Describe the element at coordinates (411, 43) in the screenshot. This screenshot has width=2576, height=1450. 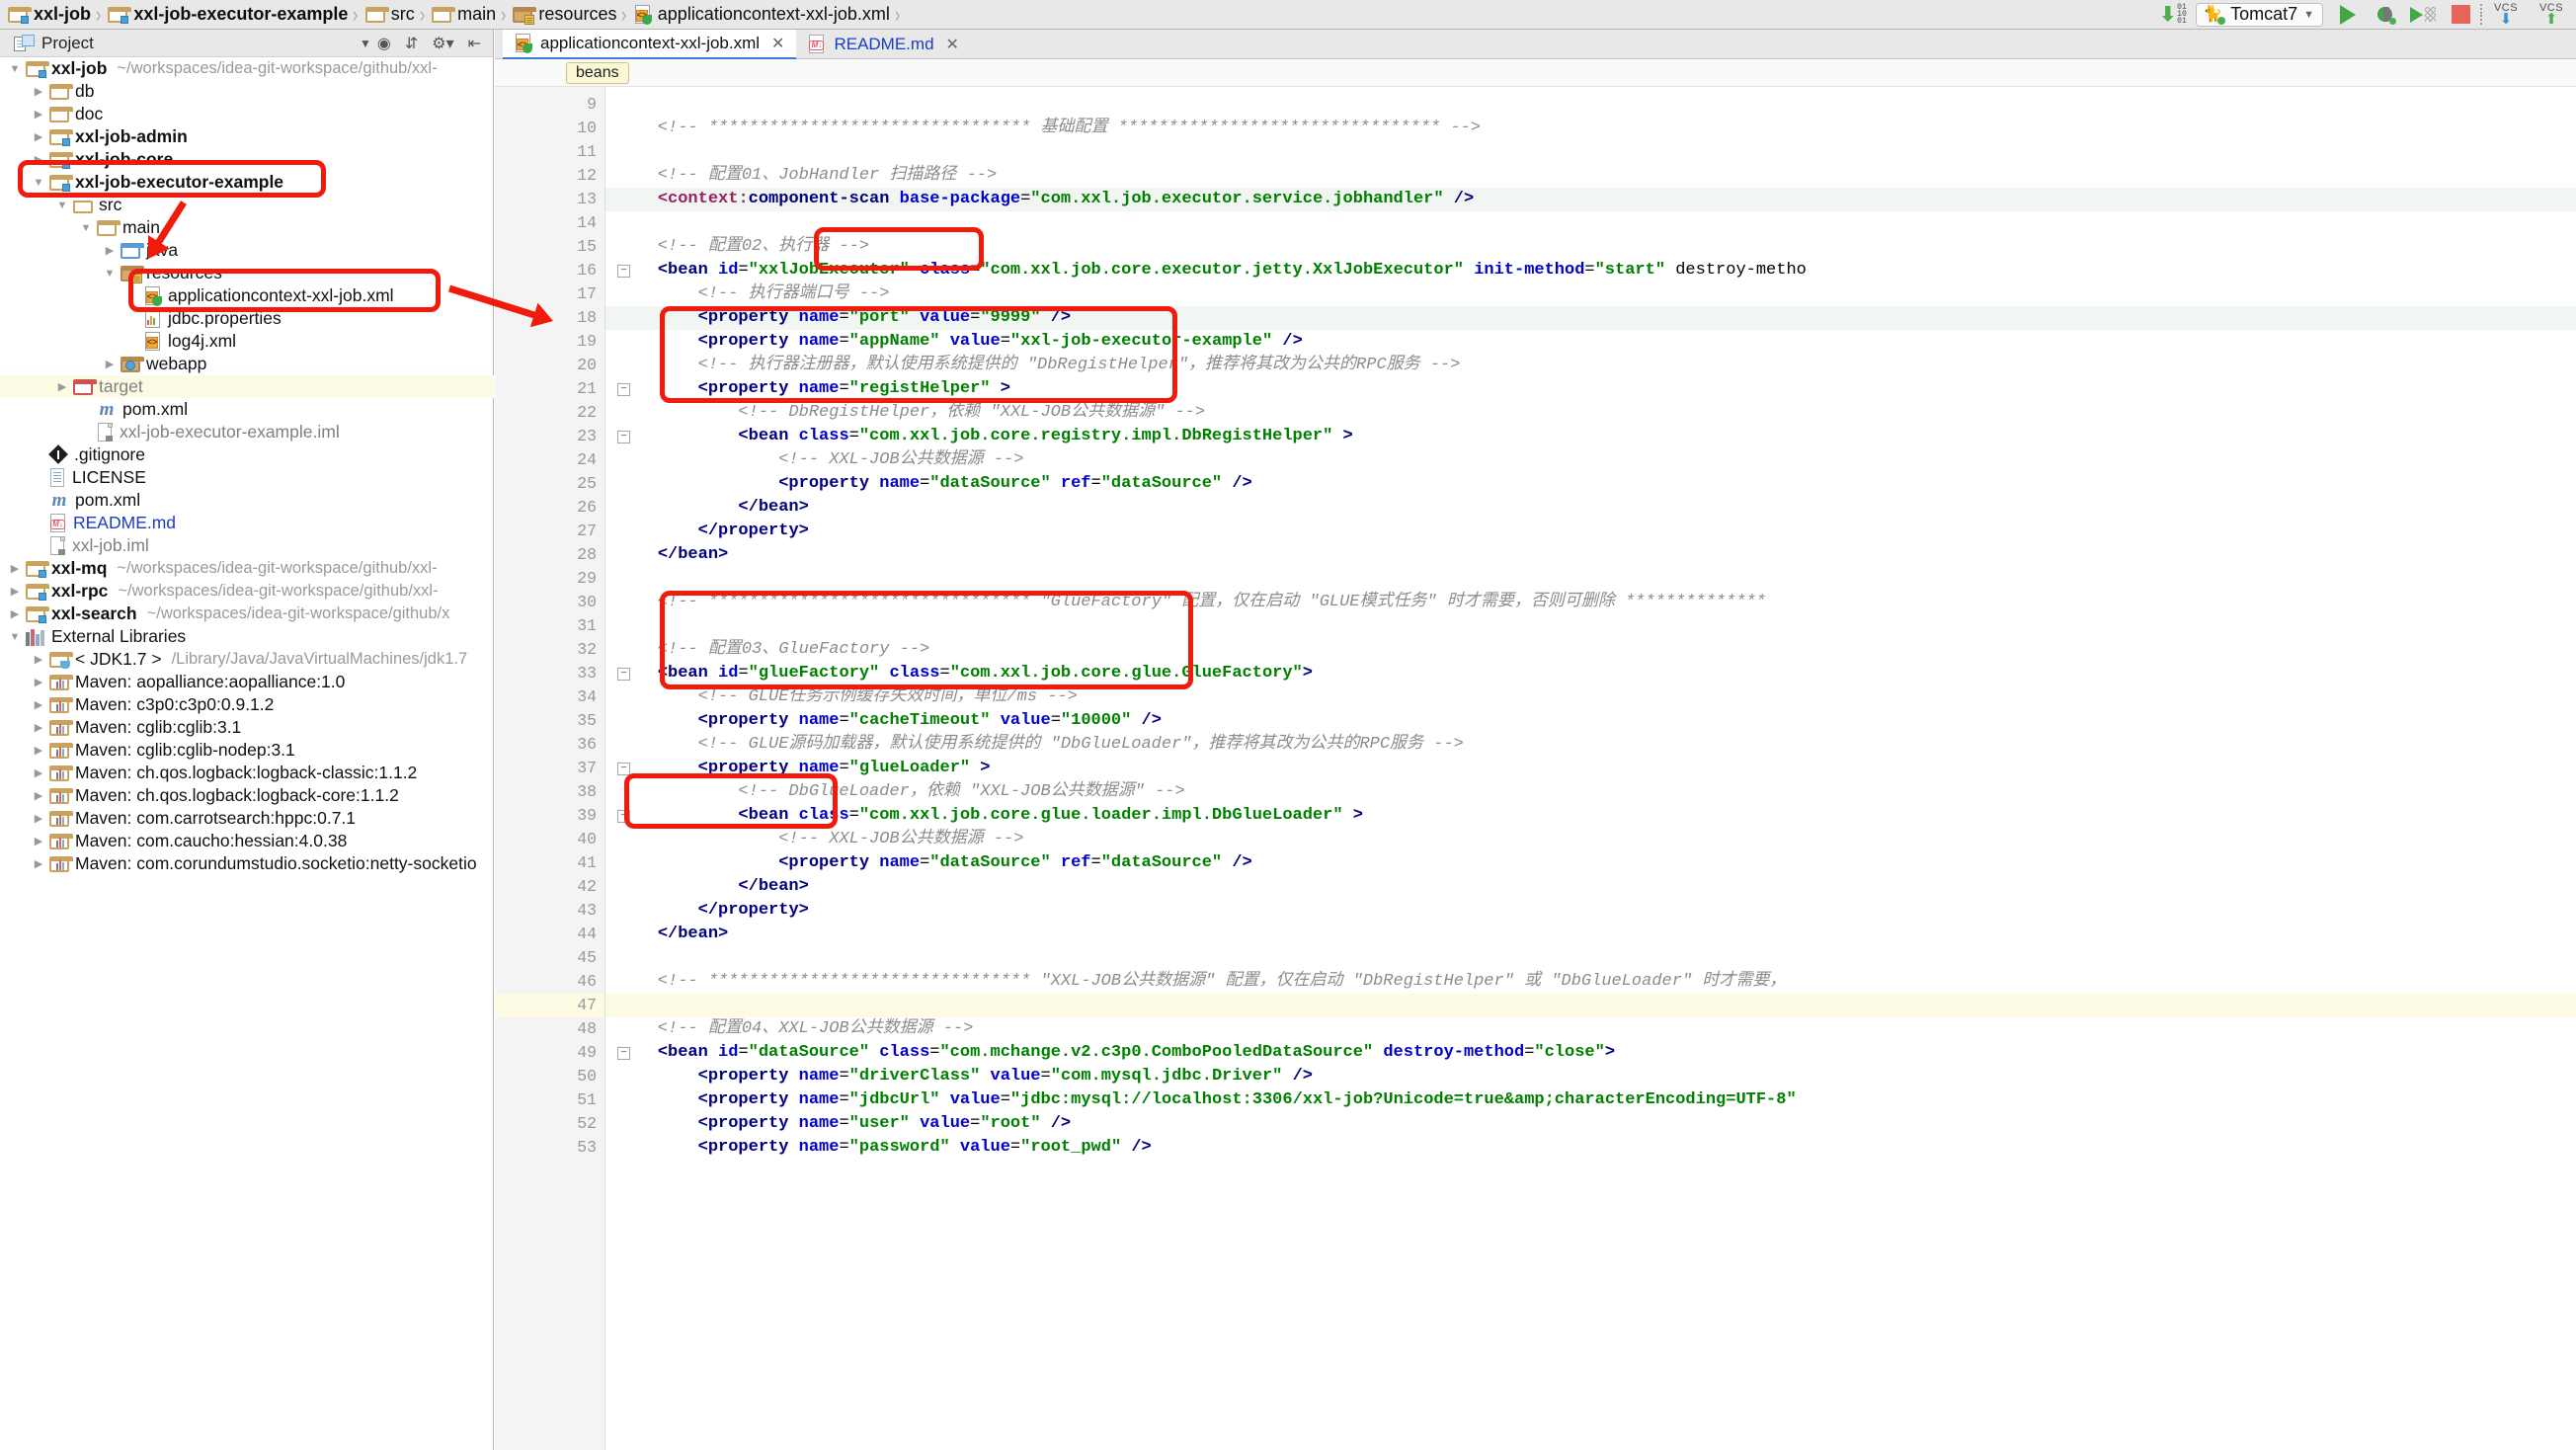
I see `collapse-all-icon: ⇵` at that location.